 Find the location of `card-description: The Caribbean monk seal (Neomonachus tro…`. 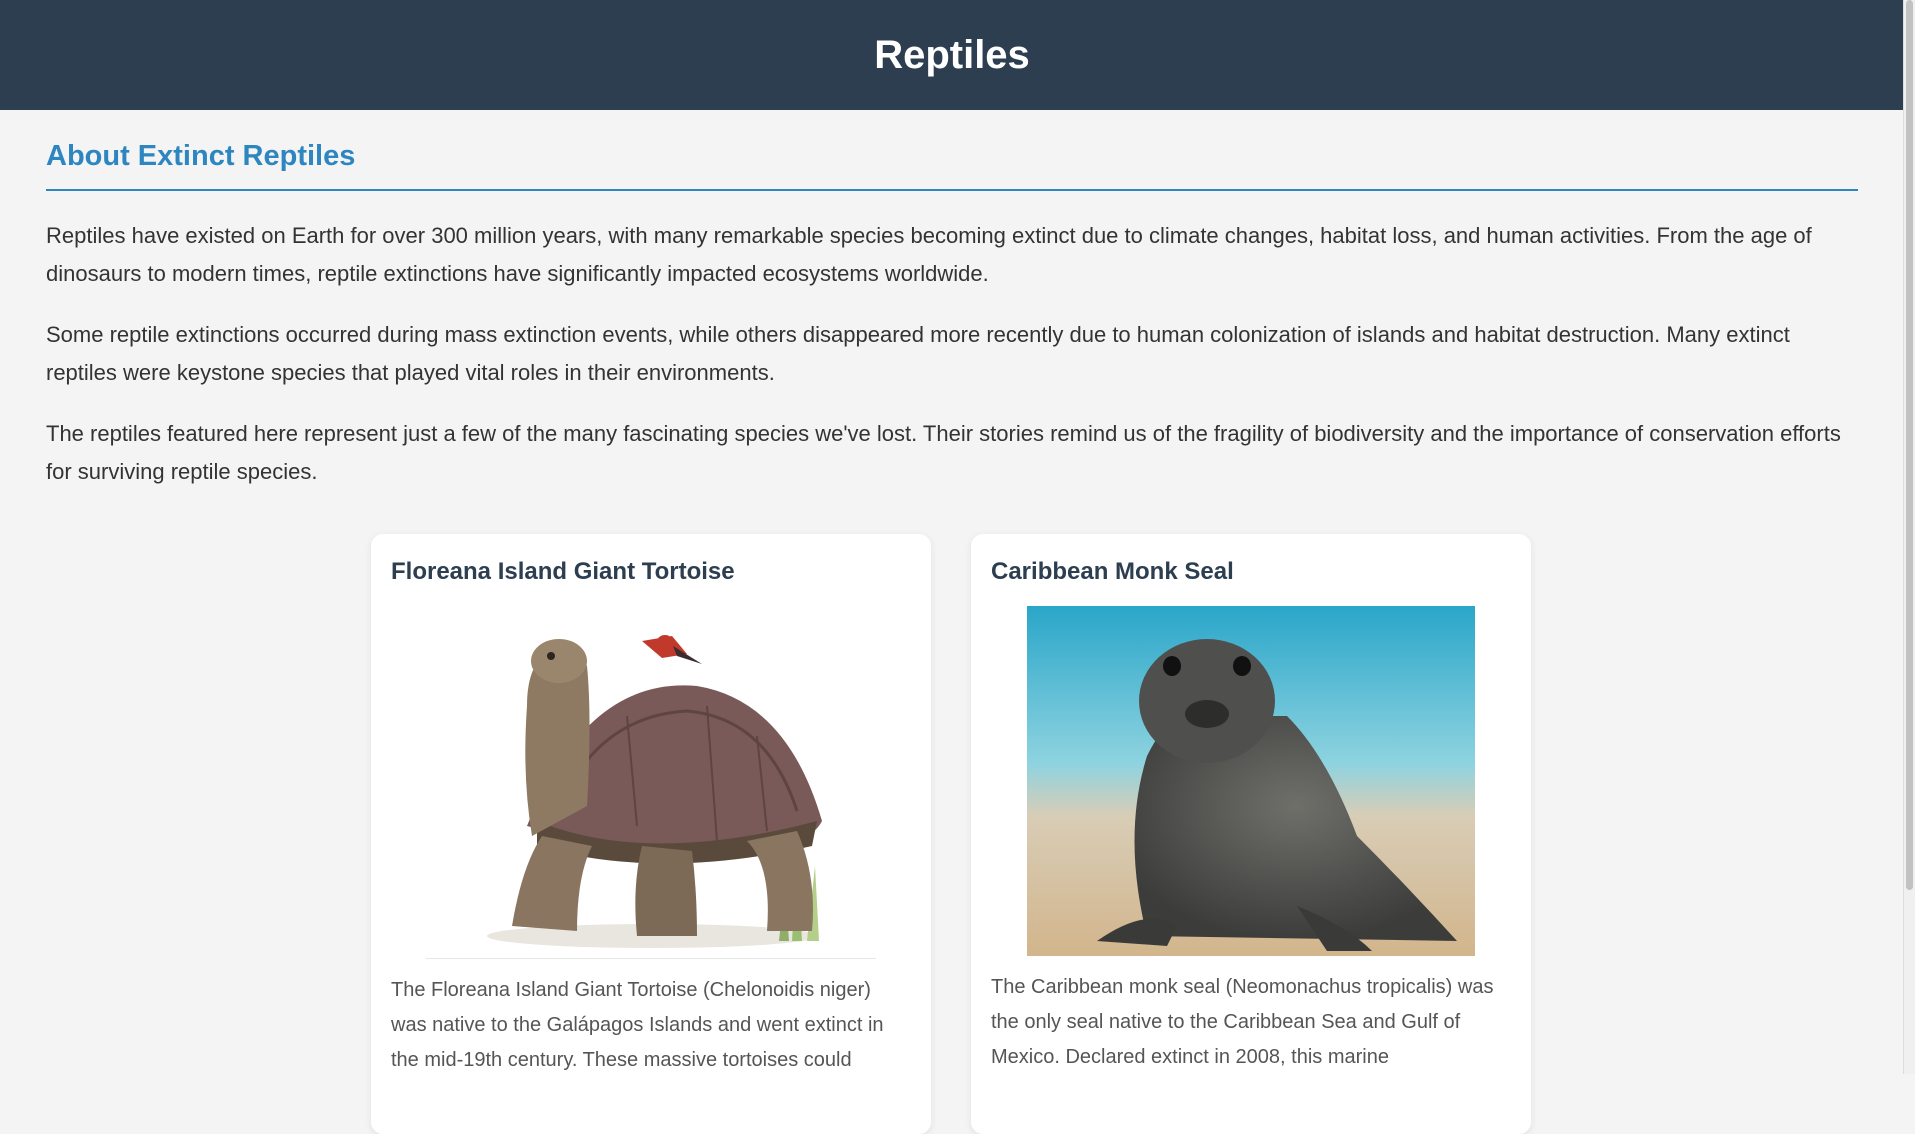

card-description: The Caribbean monk seal (Neomonachus tro… is located at coordinates (1242, 1022).